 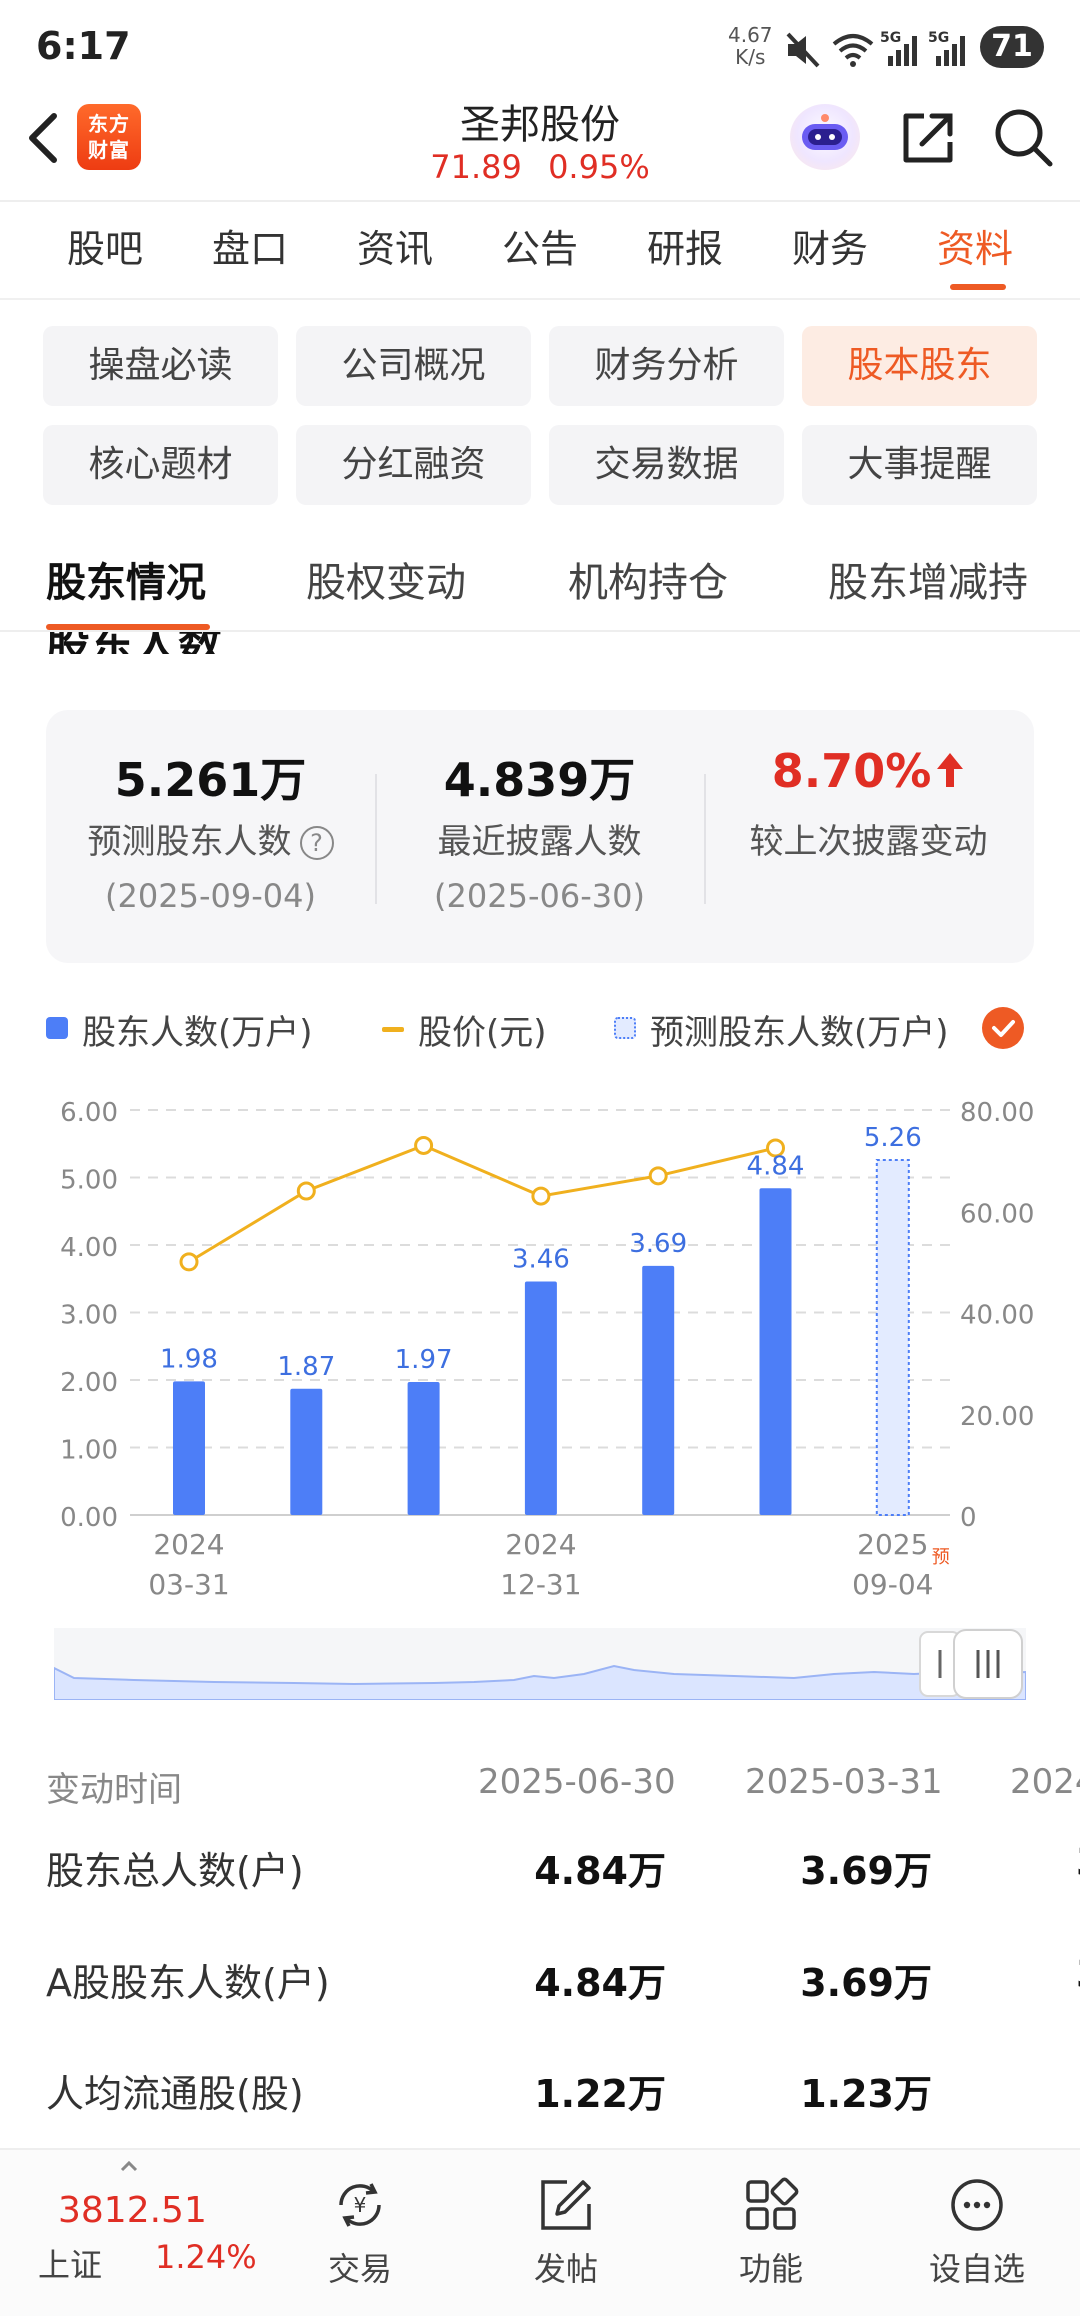 I want to click on bar-value-label: 5.26, so click(x=893, y=1138).